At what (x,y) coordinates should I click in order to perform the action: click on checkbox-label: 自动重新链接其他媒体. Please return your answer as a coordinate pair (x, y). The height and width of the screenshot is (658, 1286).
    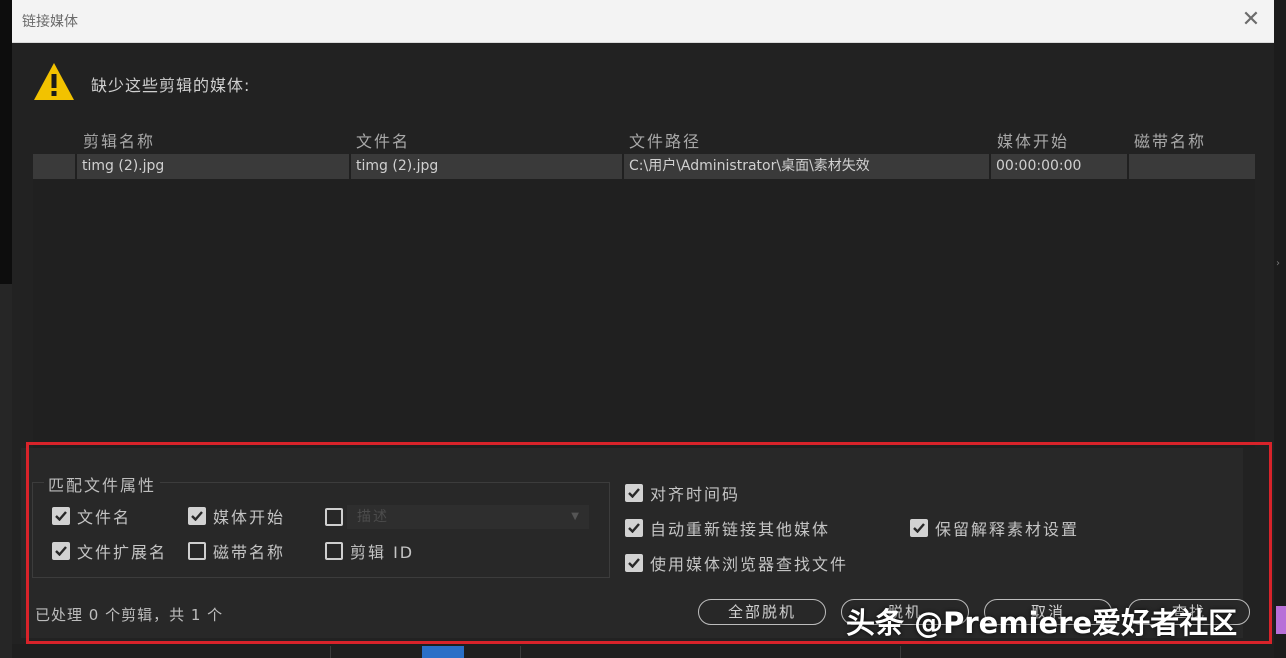
    Looking at the image, I should click on (740, 529).